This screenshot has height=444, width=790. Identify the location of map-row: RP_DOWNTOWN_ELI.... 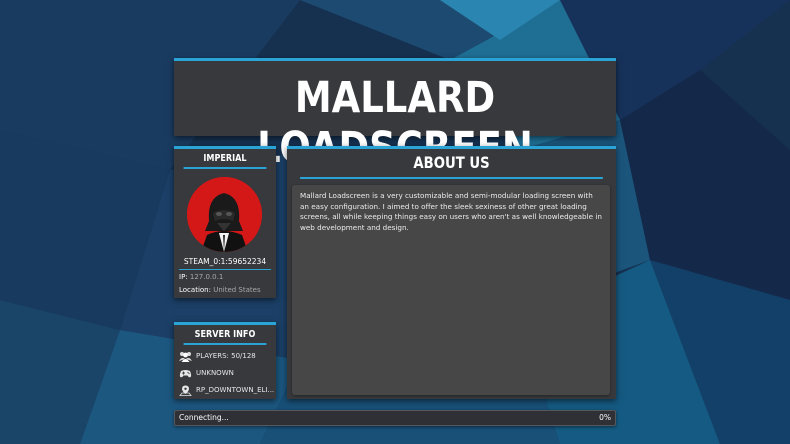
(226, 390).